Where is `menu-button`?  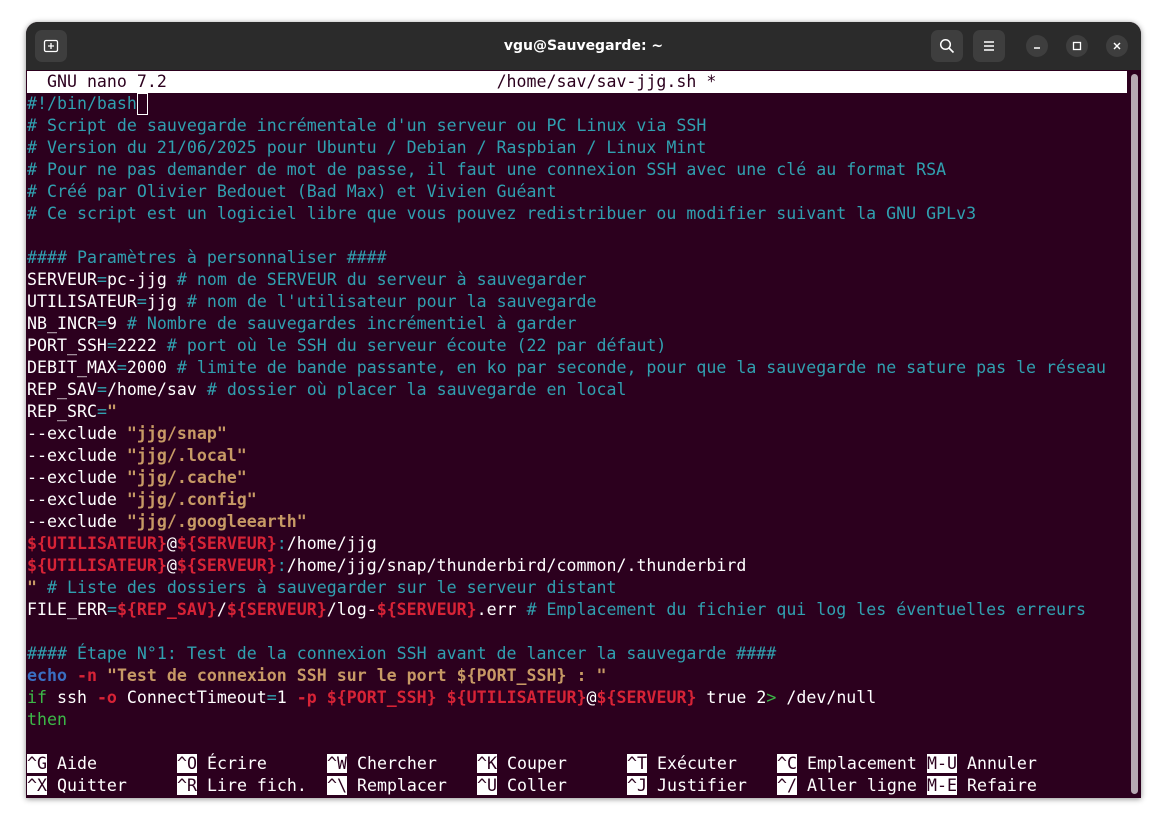 menu-button is located at coordinates (989, 46).